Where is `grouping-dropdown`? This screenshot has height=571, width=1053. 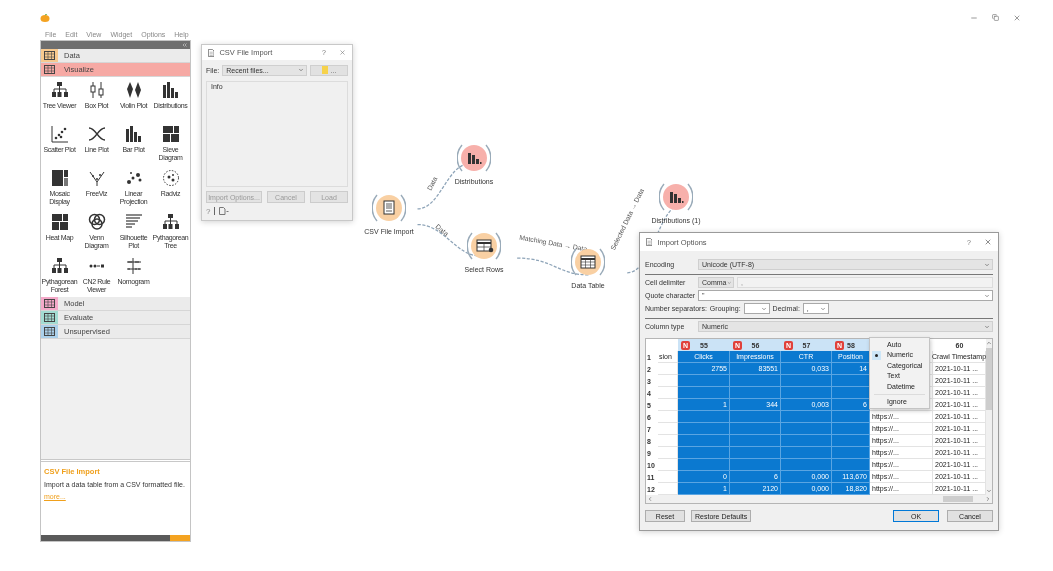 grouping-dropdown is located at coordinates (756, 308).